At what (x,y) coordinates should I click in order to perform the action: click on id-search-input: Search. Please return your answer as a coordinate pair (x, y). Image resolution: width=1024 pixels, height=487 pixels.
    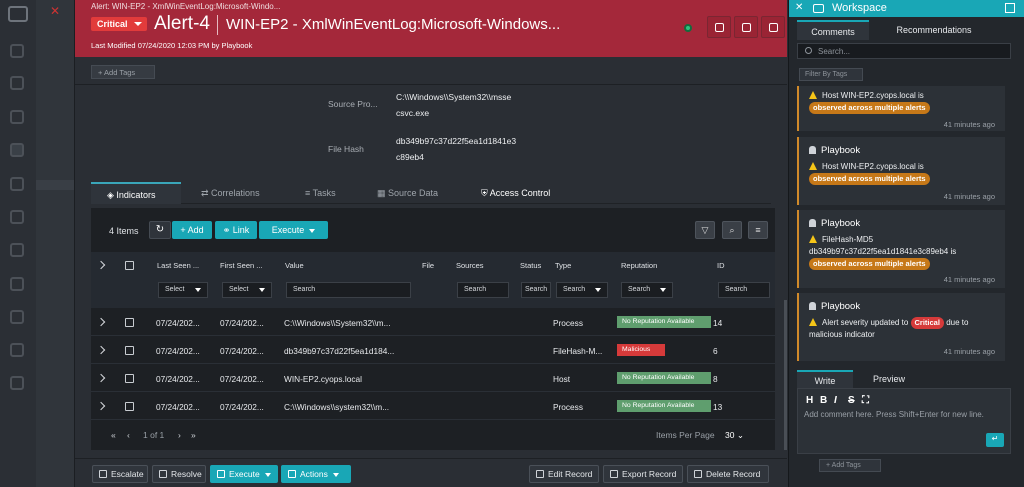
    Looking at the image, I should click on (744, 290).